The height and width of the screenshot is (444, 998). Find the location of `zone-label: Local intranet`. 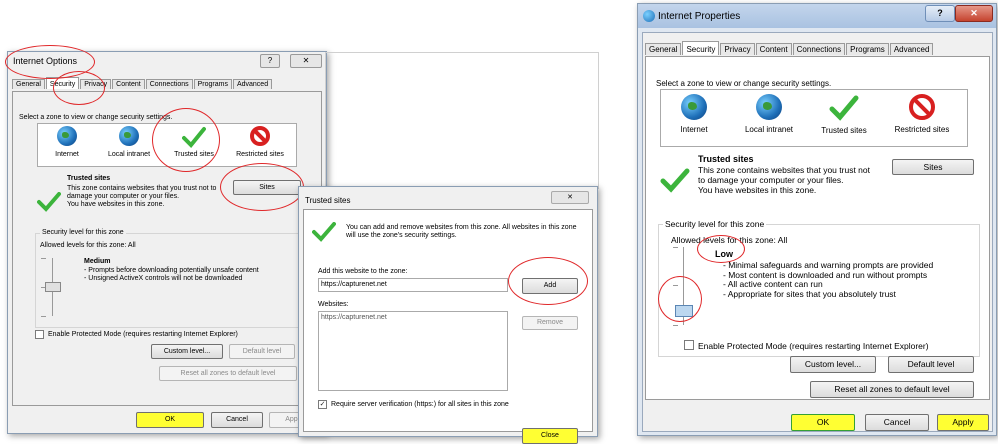

zone-label: Local intranet is located at coordinates (129, 154).